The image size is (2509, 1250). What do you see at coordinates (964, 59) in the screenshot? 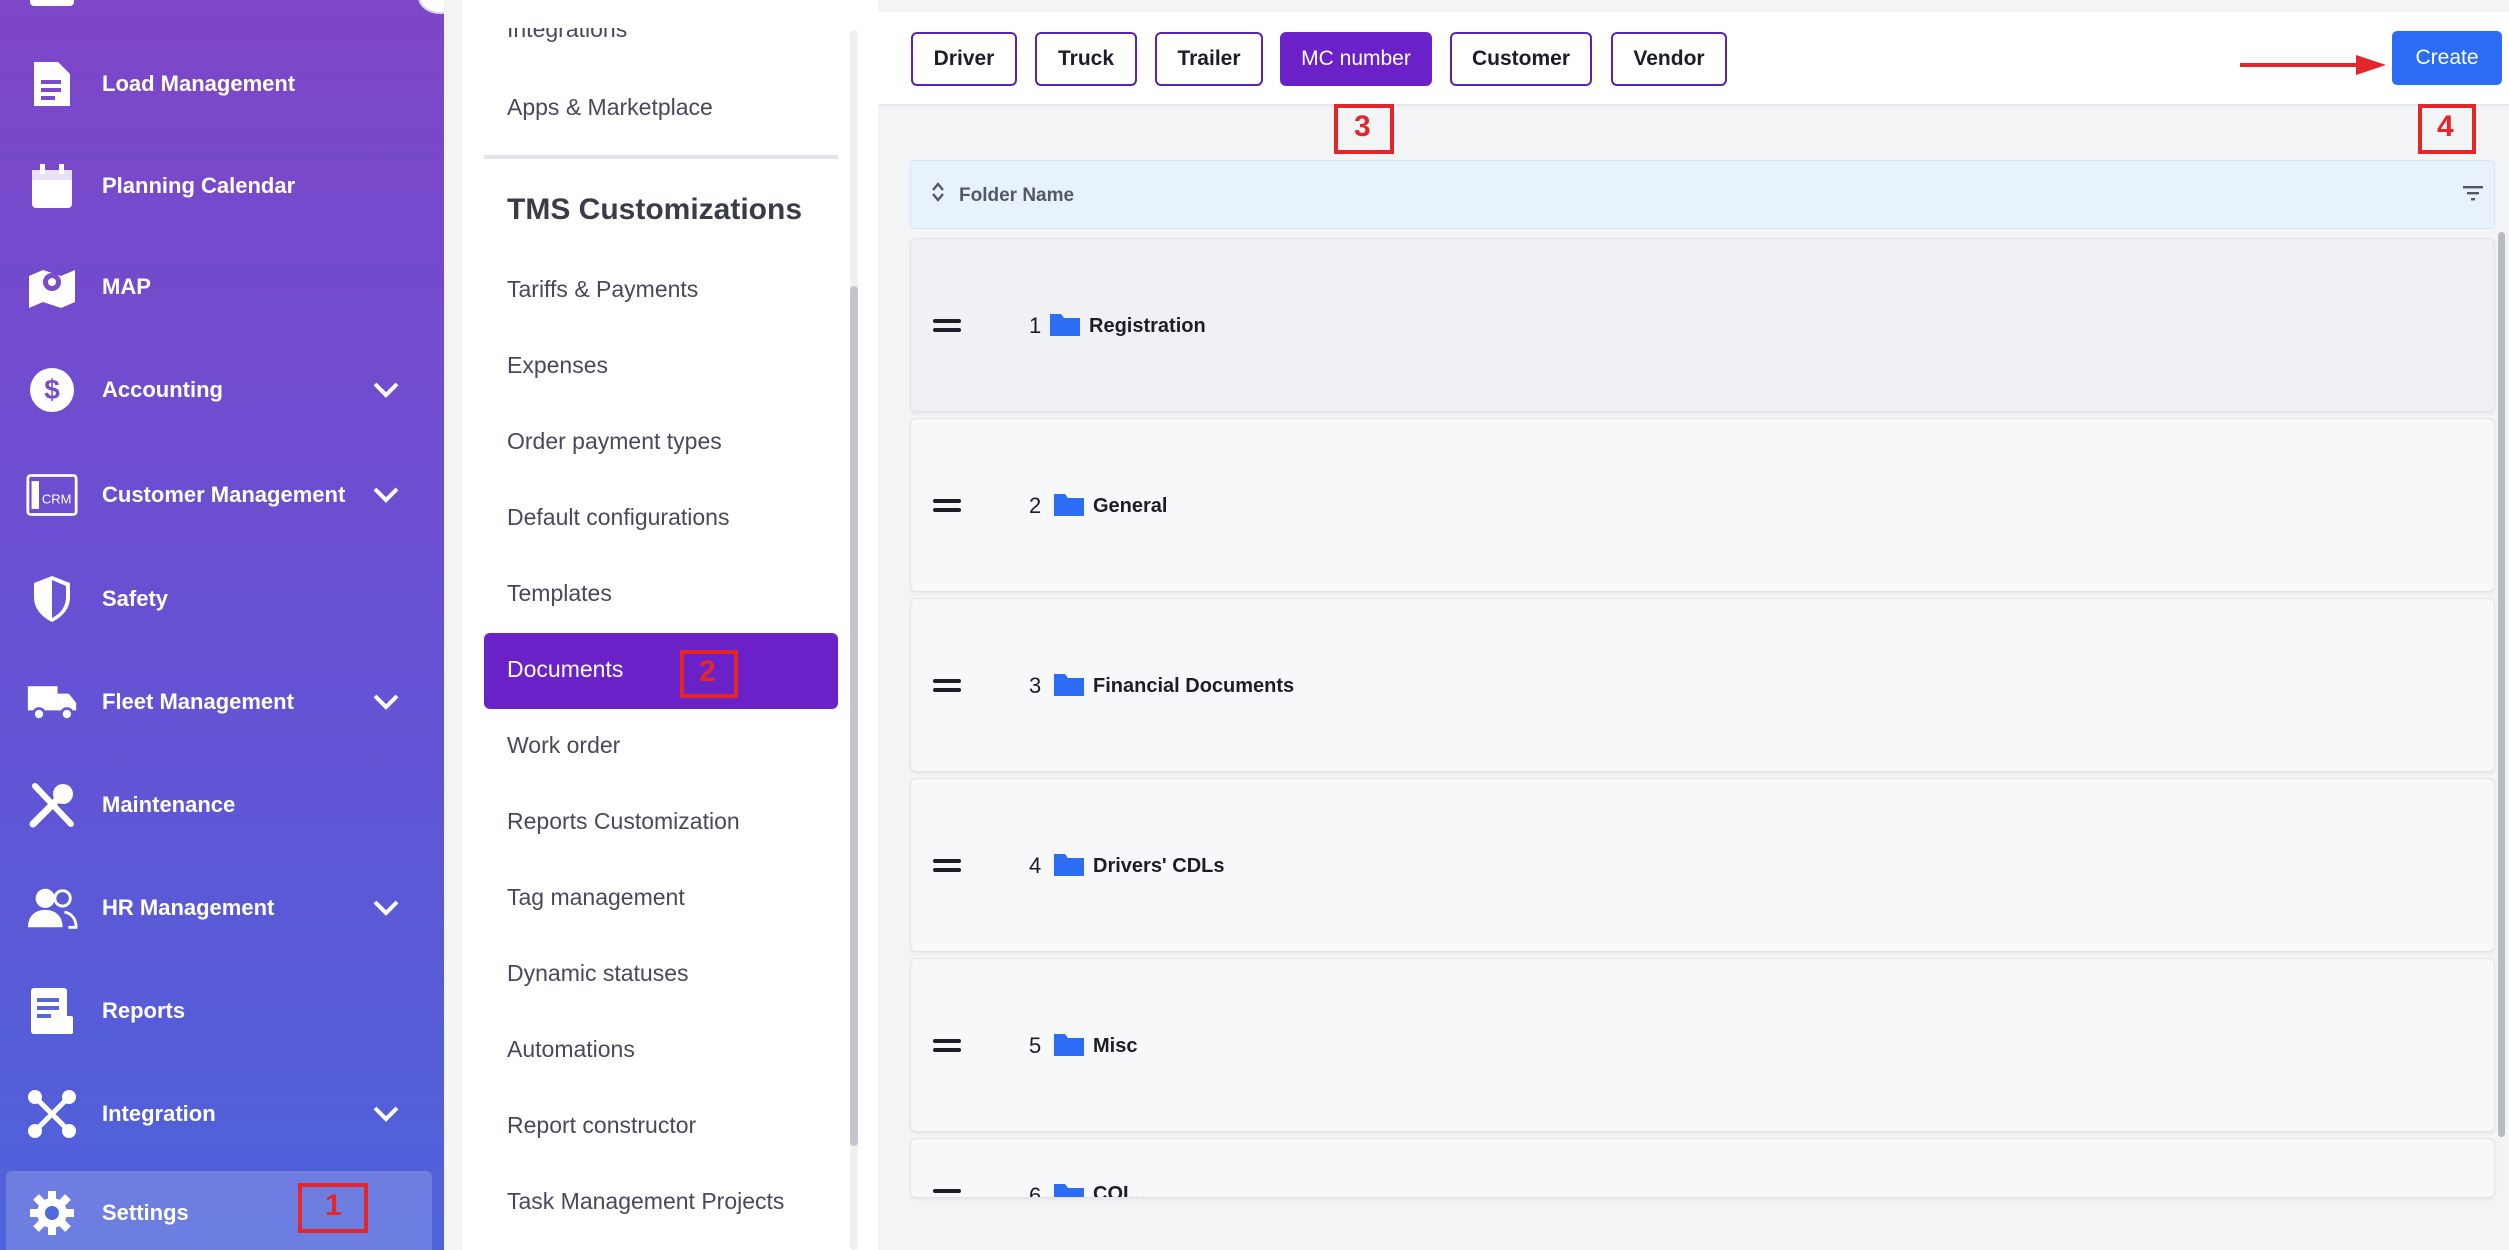
I see `tab-driver: Driver` at bounding box center [964, 59].